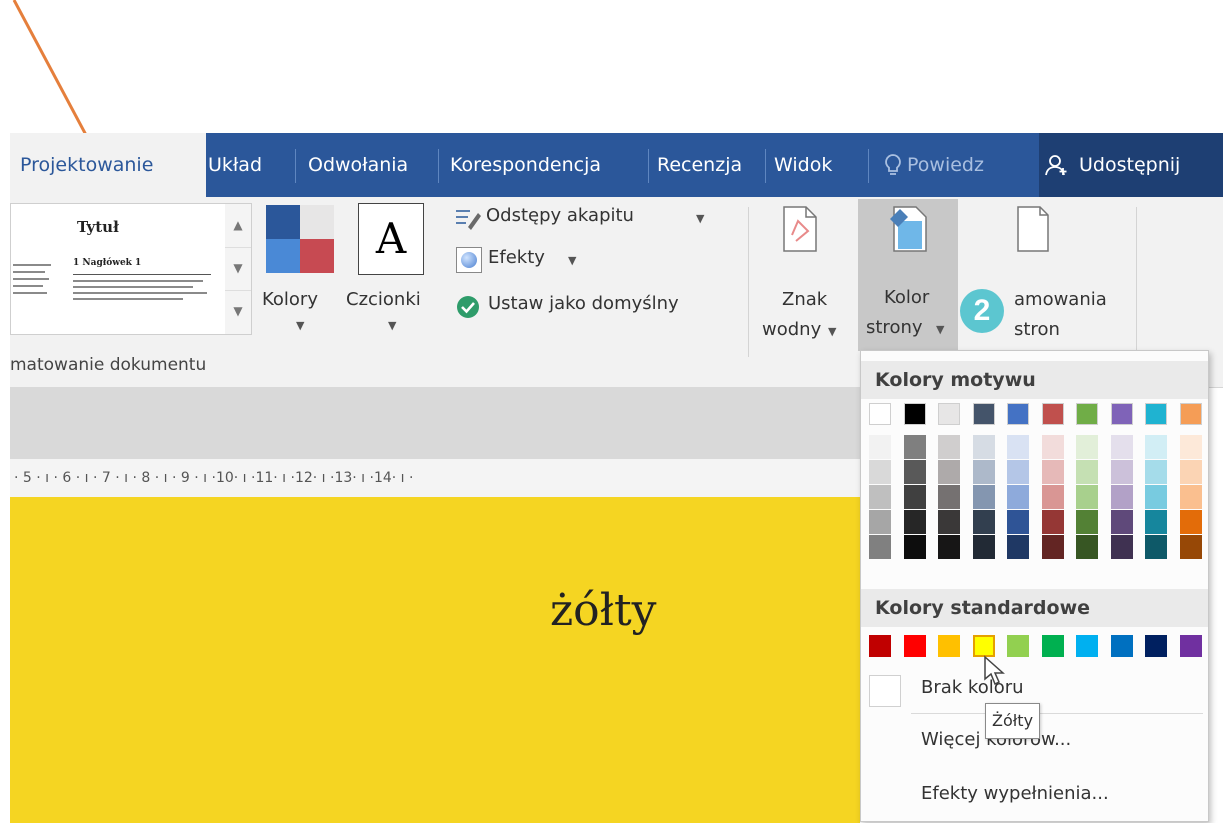 This screenshot has height=823, width=1223. What do you see at coordinates (933, 165) in the screenshot?
I see `tell-me-search: Powiedz` at bounding box center [933, 165].